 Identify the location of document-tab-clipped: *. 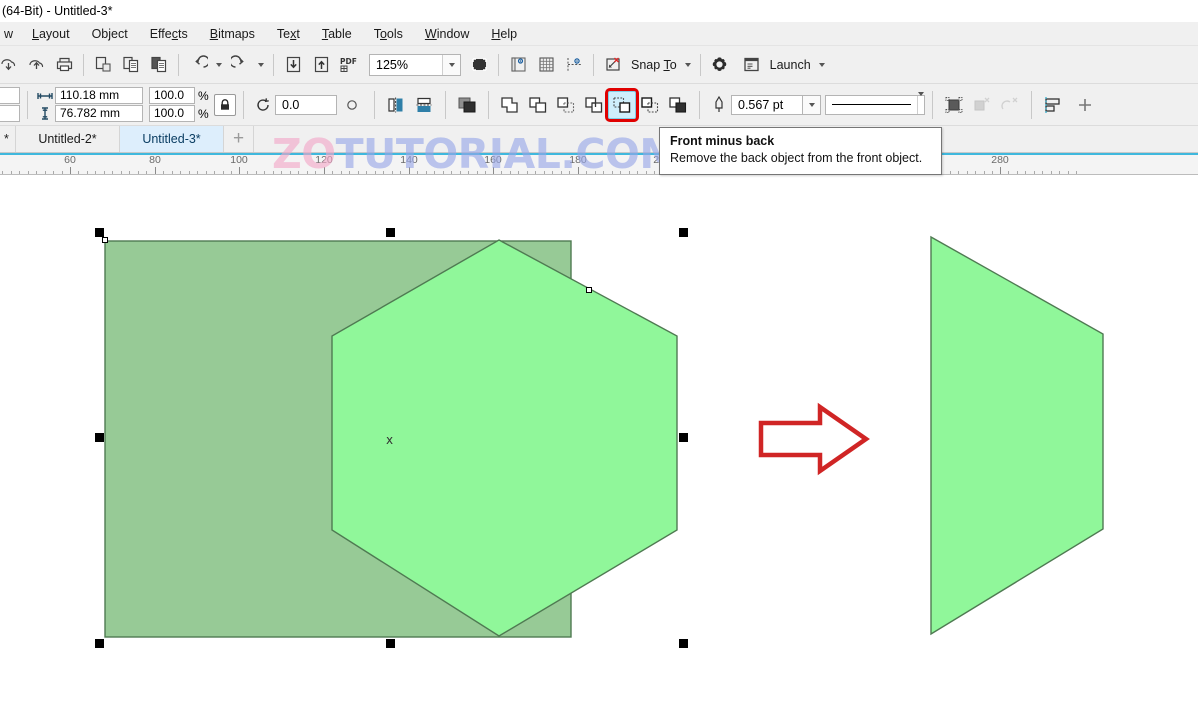
(8, 139).